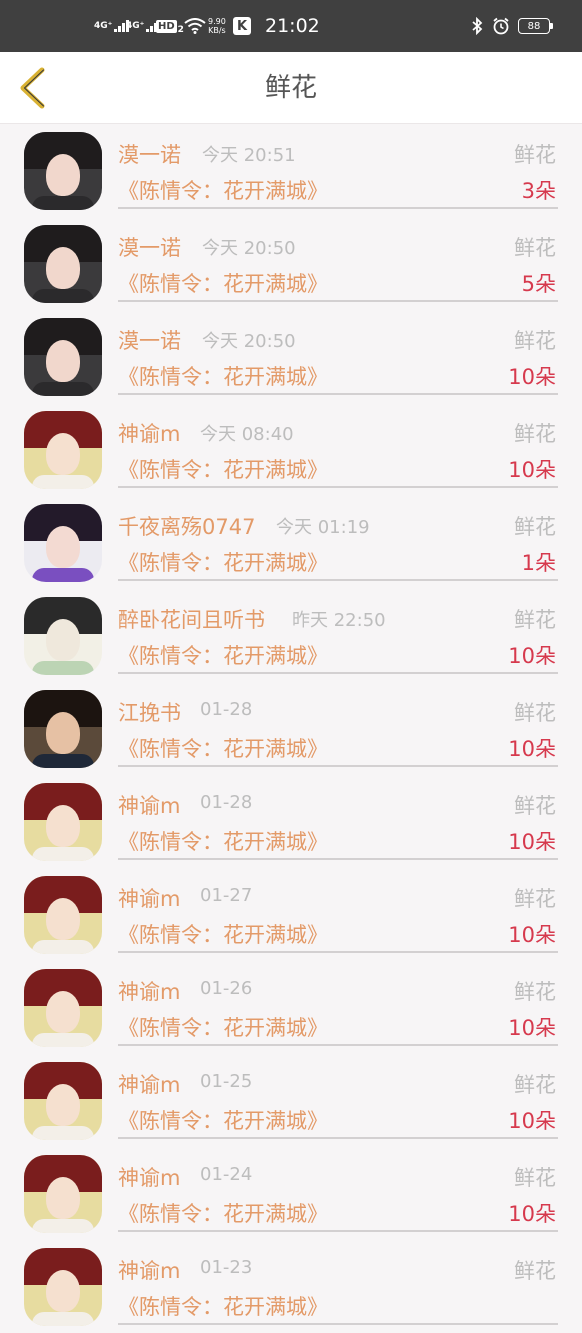 This screenshot has width=582, height=1333. What do you see at coordinates (535, 26) in the screenshot?
I see `battery-icon: 88` at bounding box center [535, 26].